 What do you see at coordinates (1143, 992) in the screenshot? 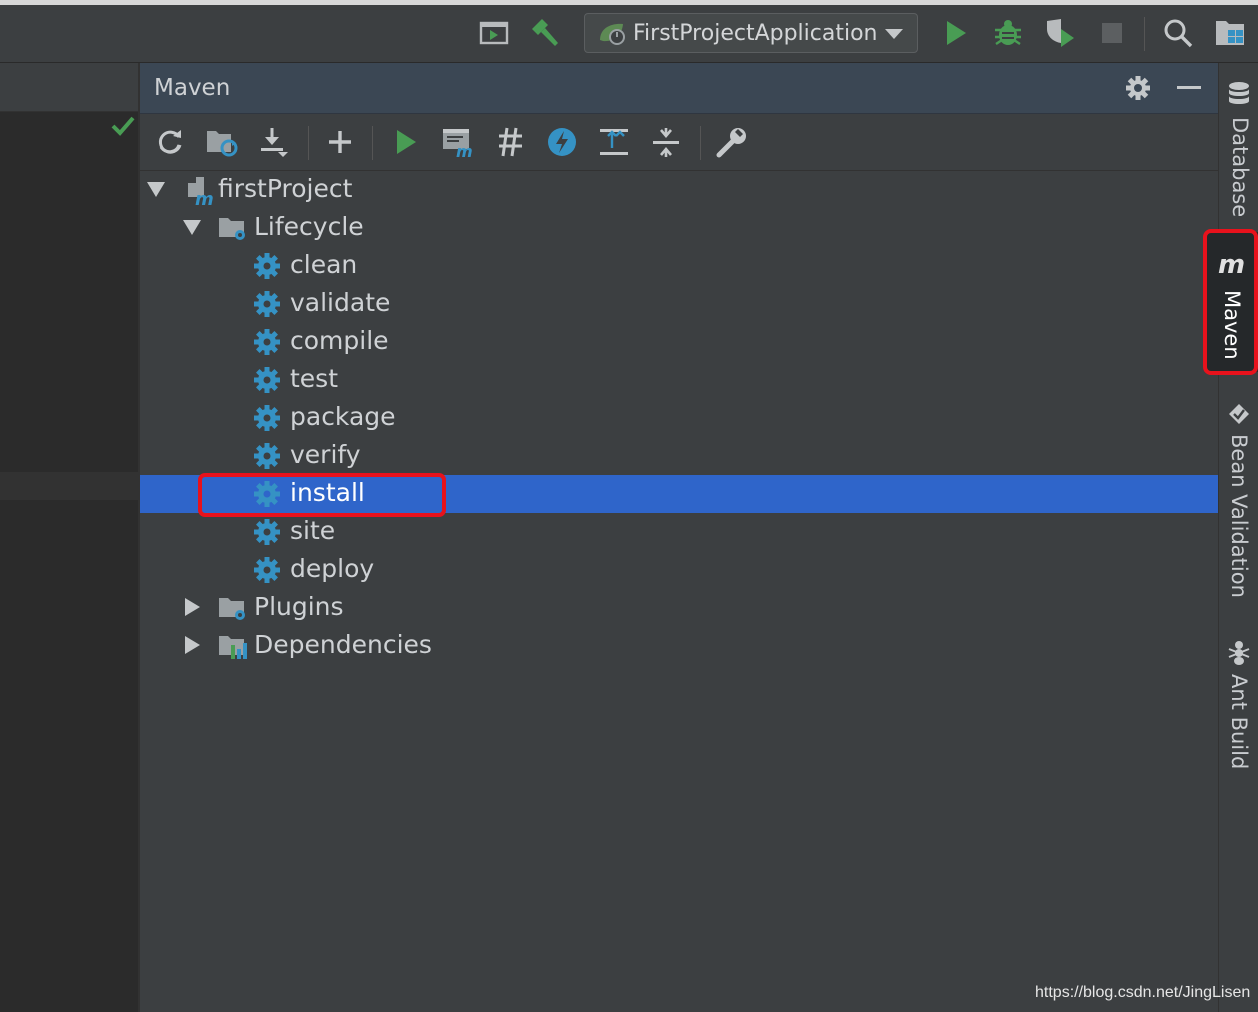
I see `watermark: https://blog.csdn.net/JingLisen` at bounding box center [1143, 992].